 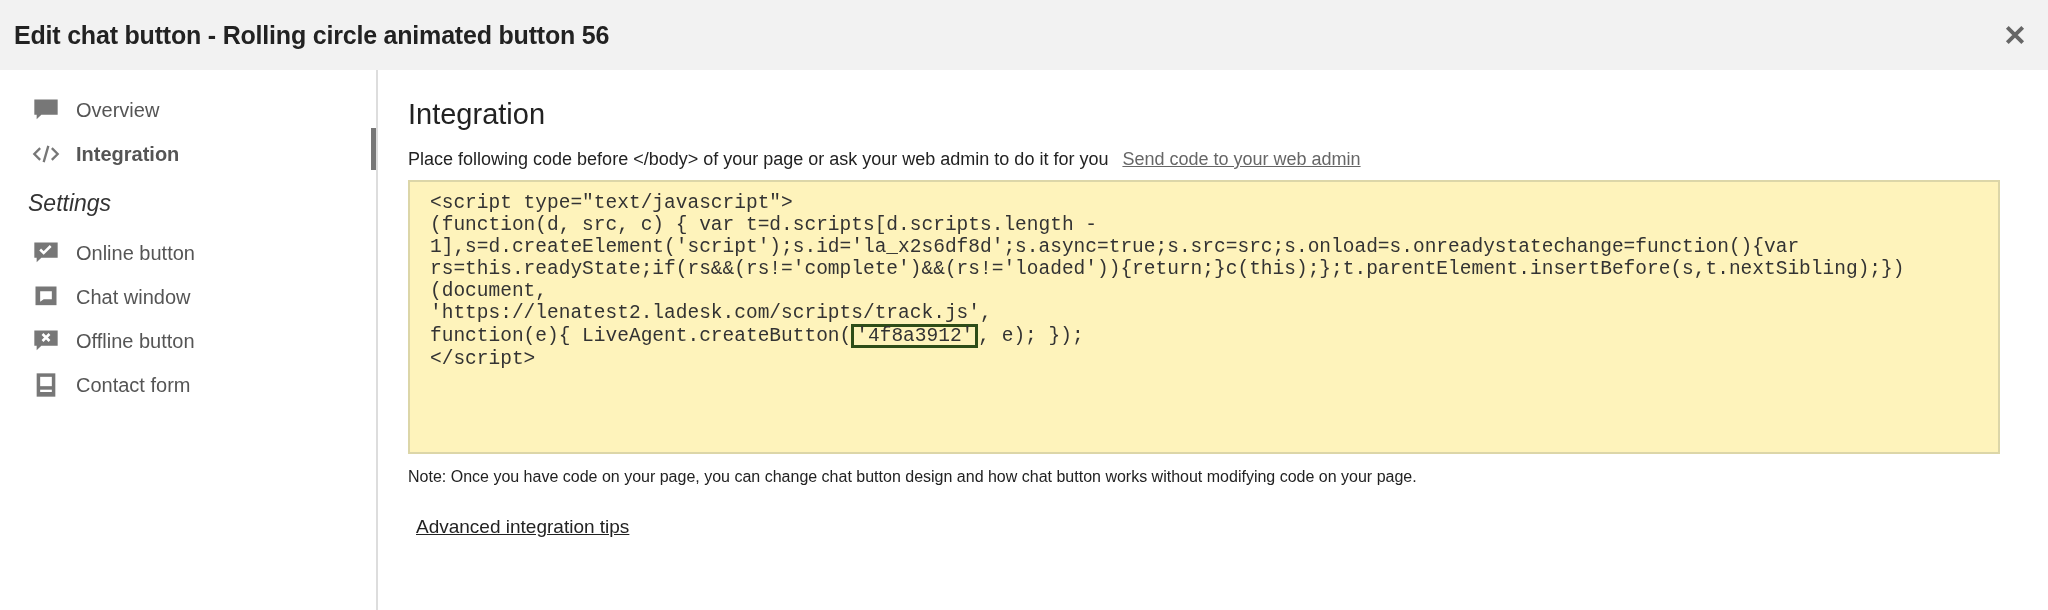 What do you see at coordinates (758, 159) in the screenshot?
I see `instruction-text: Place following code before </body> of your page or ask your web admin to do it for you` at bounding box center [758, 159].